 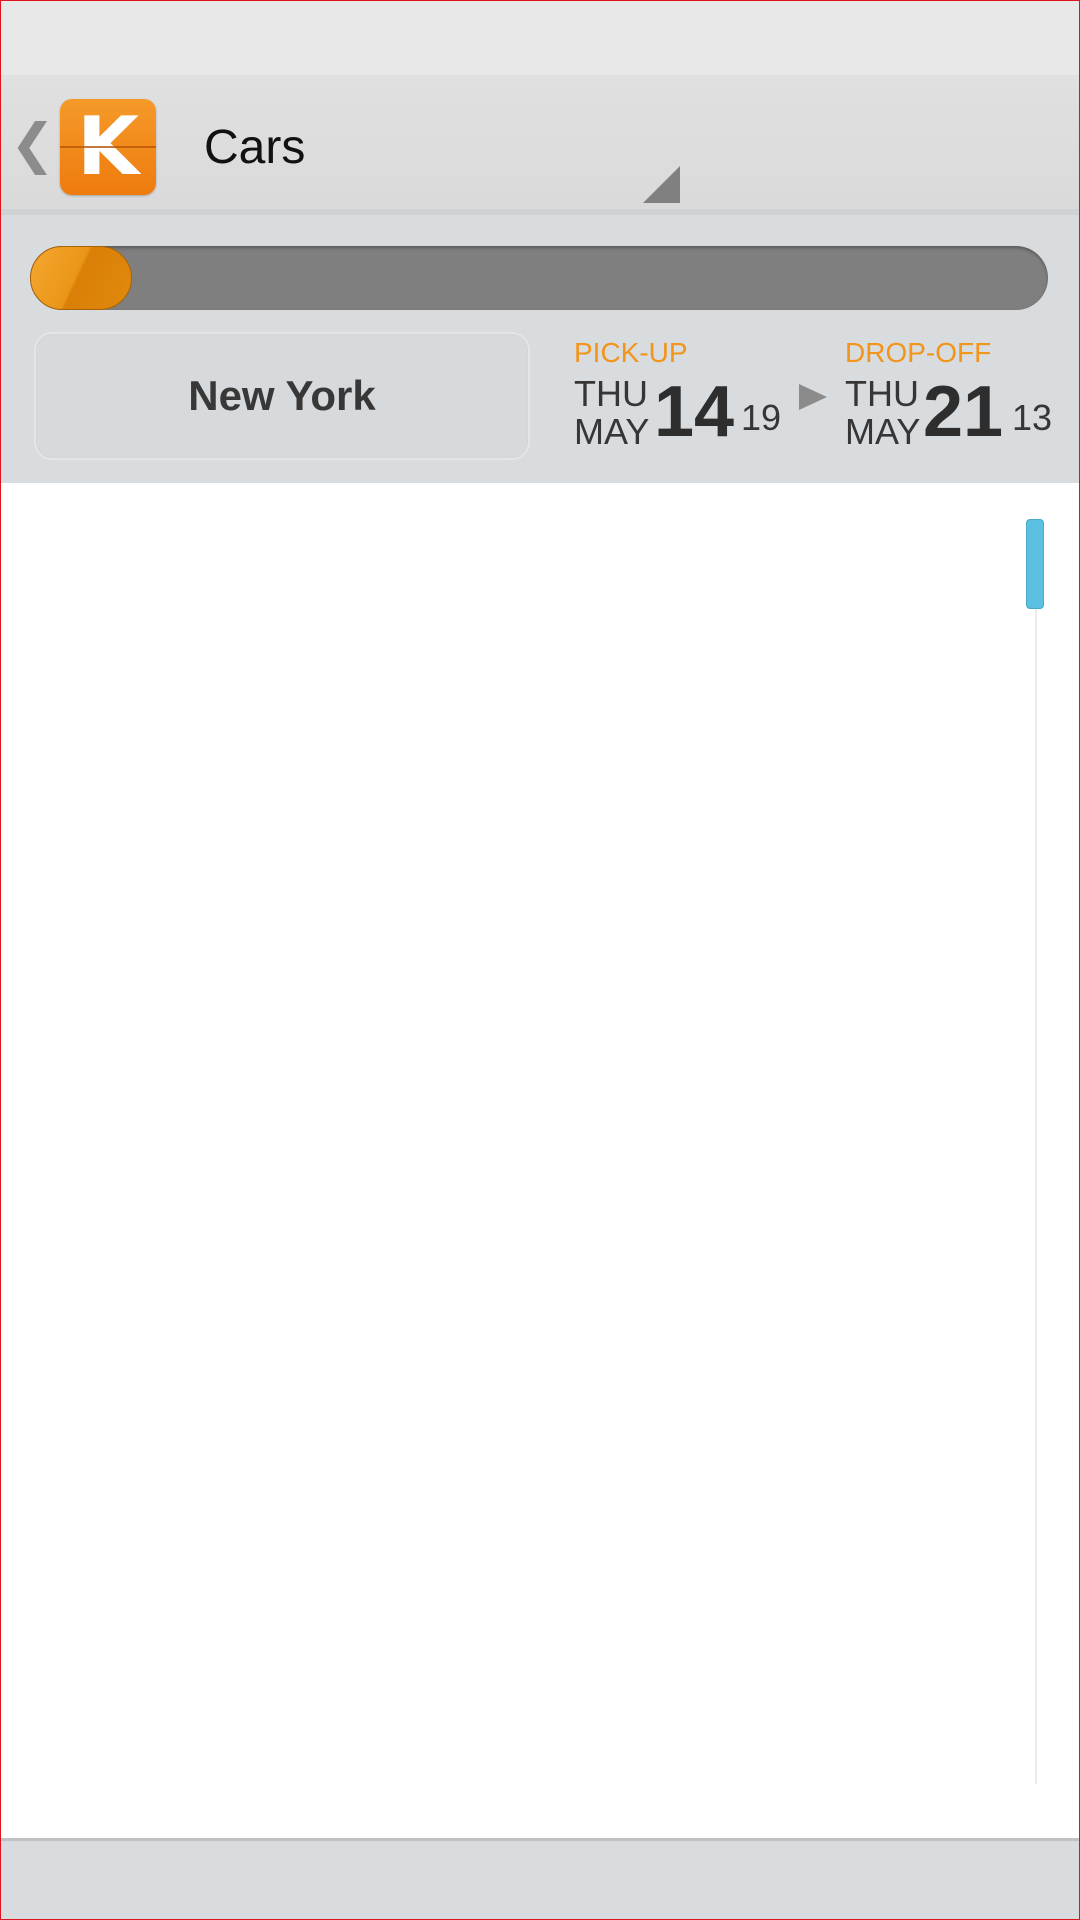 What do you see at coordinates (81, 278) in the screenshot?
I see `search-progress-fill` at bounding box center [81, 278].